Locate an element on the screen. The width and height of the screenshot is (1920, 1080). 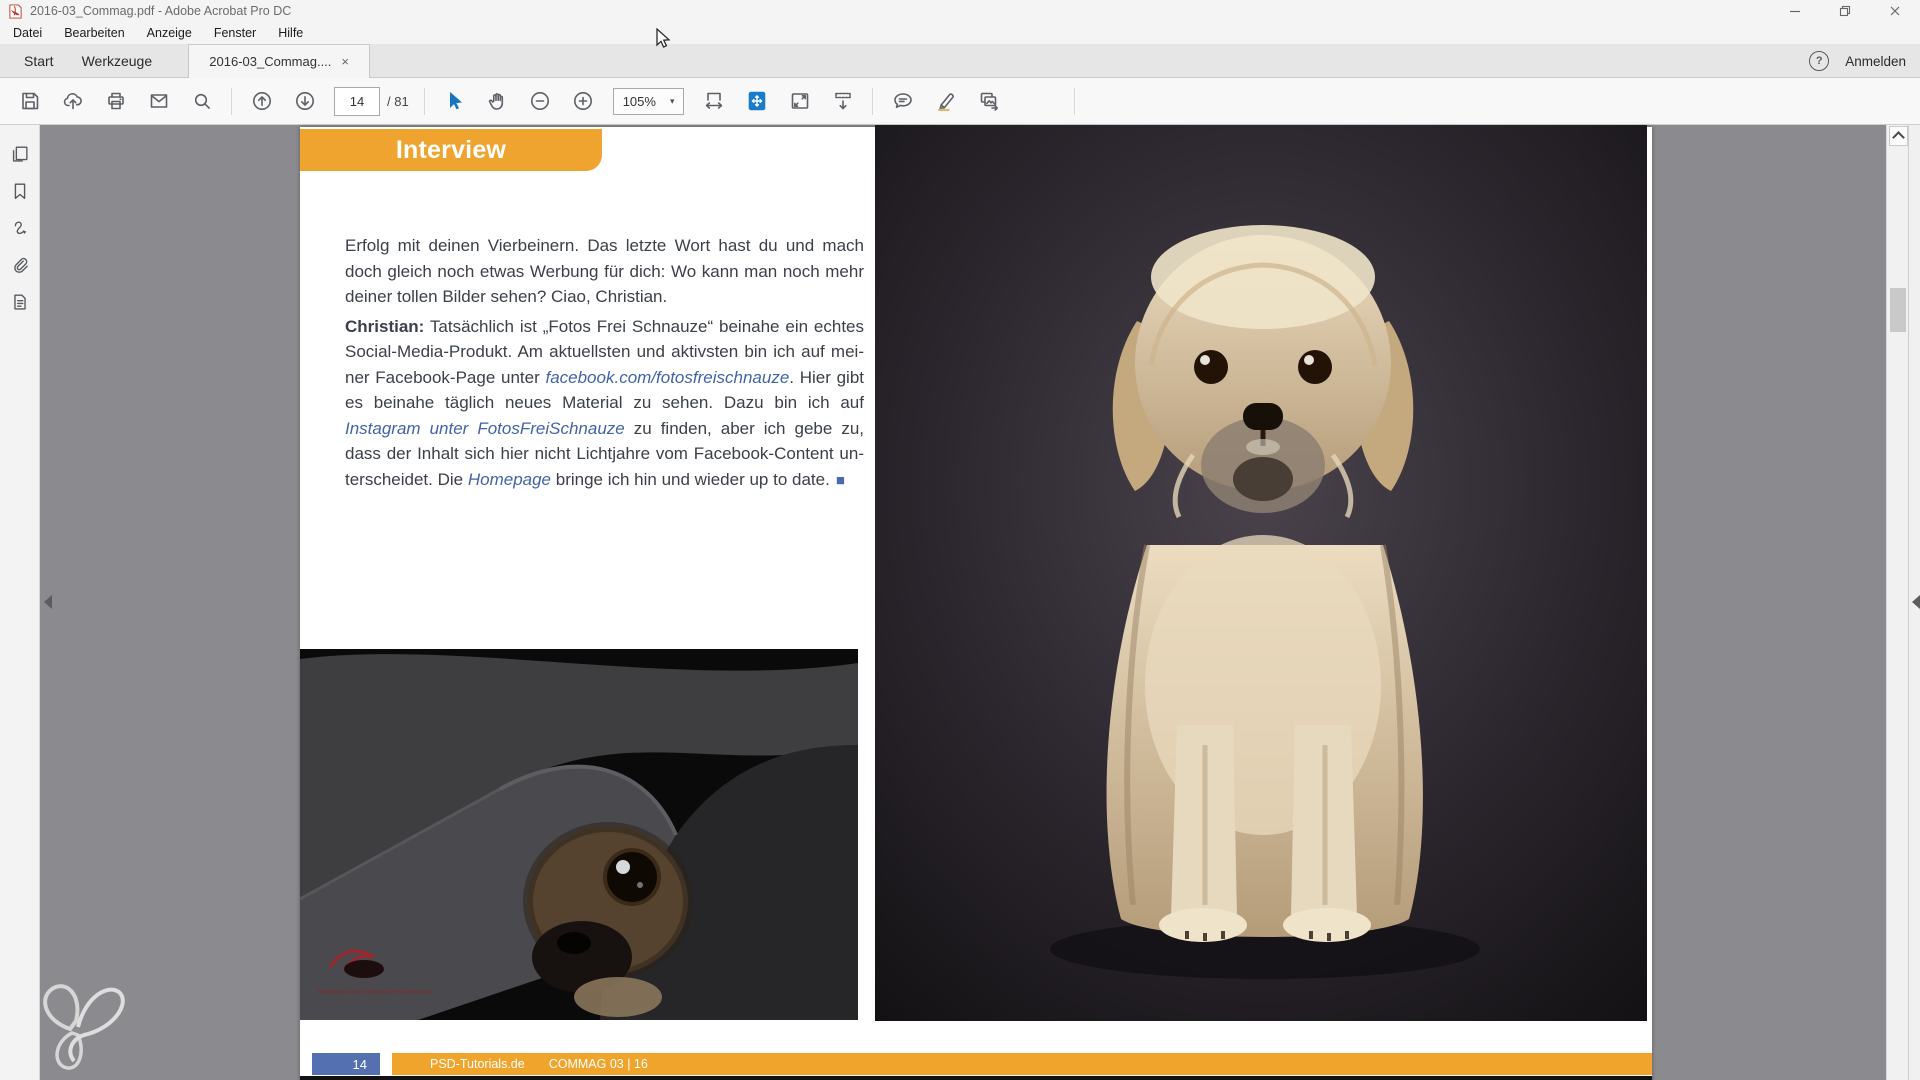
zoom-in-icon is located at coordinates (583, 101).